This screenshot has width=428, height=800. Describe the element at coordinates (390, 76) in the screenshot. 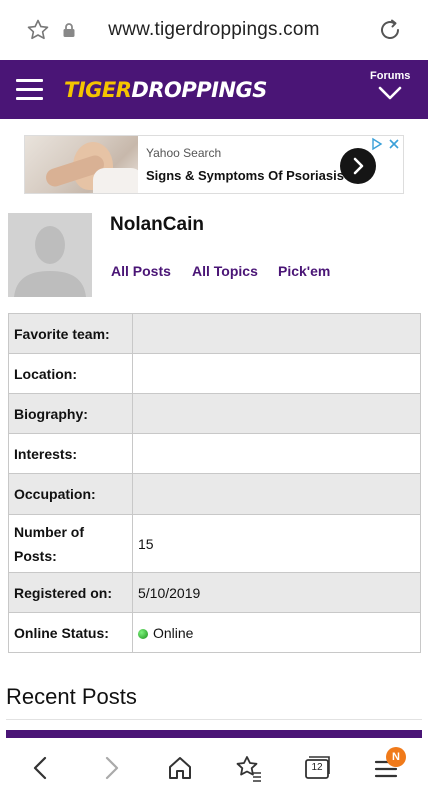

I see `forums-label: Forums` at that location.